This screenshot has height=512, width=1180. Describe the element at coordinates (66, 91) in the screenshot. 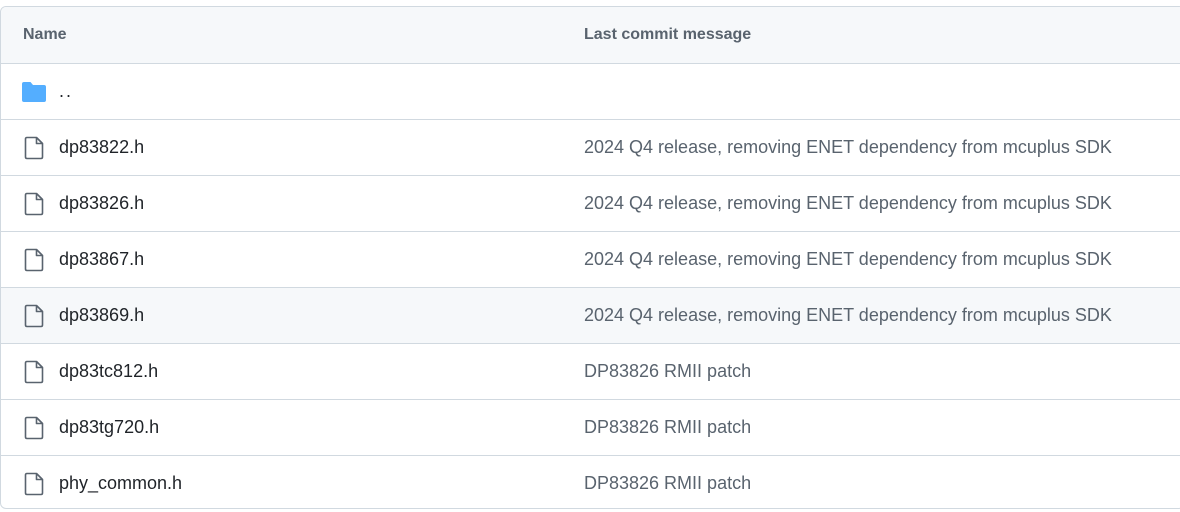

I see `parent-directory-link: ..` at that location.